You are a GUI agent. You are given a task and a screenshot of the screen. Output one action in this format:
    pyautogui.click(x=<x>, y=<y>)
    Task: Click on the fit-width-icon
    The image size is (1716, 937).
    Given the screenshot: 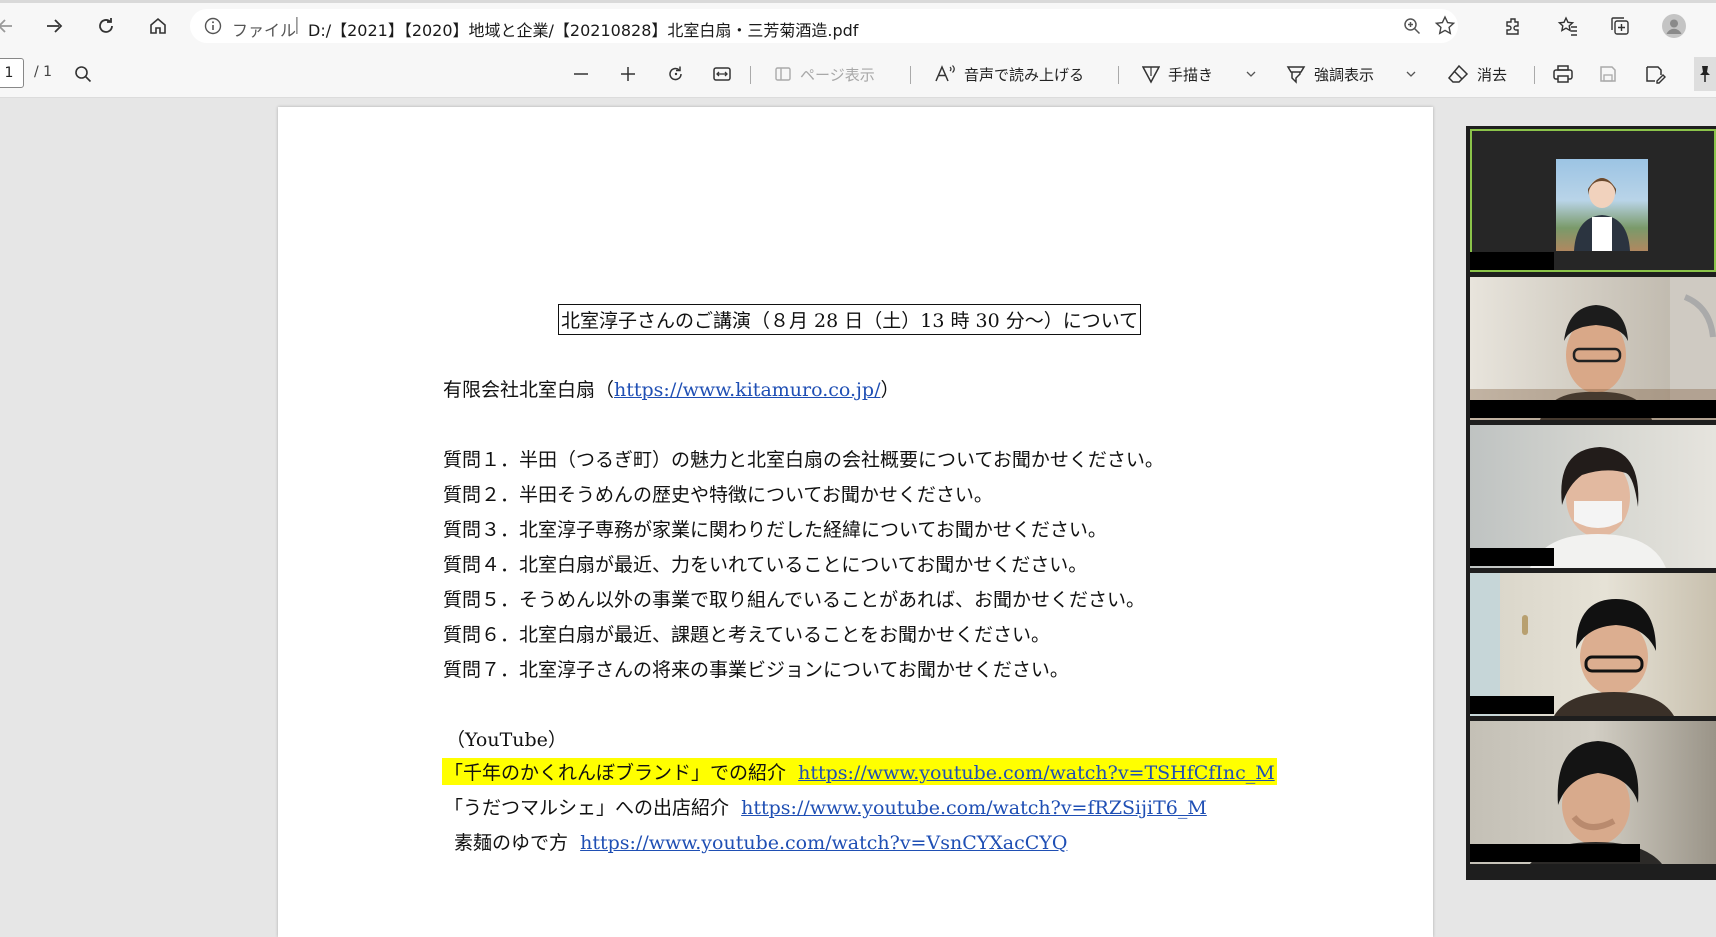 What is the action you would take?
    pyautogui.click(x=722, y=74)
    